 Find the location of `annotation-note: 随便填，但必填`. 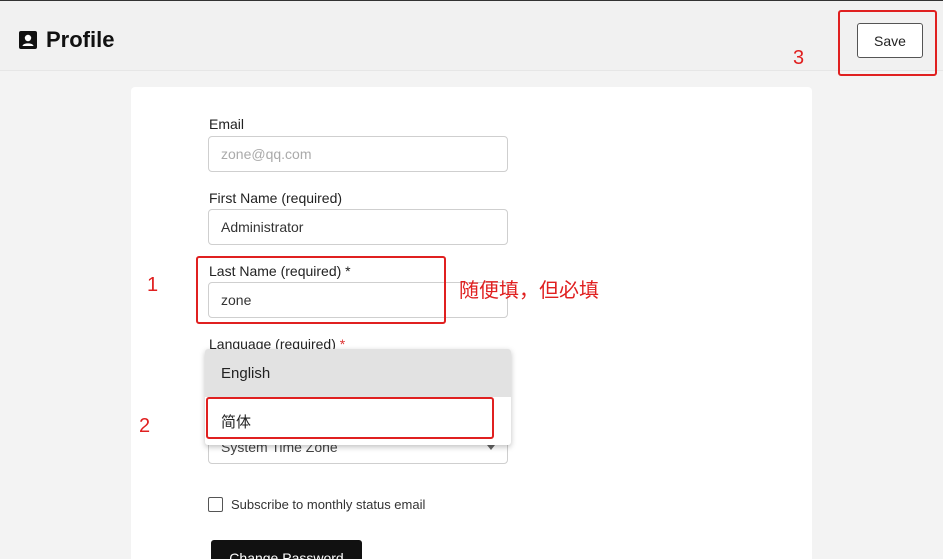

annotation-note: 随便填，但必填 is located at coordinates (529, 291).